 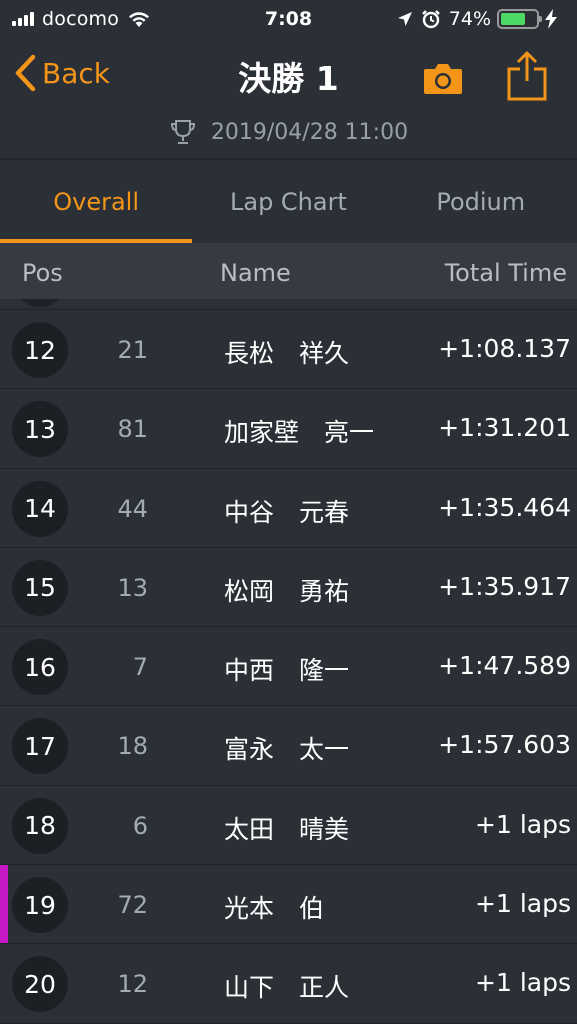 I want to click on racer-number: 18, so click(x=132, y=746).